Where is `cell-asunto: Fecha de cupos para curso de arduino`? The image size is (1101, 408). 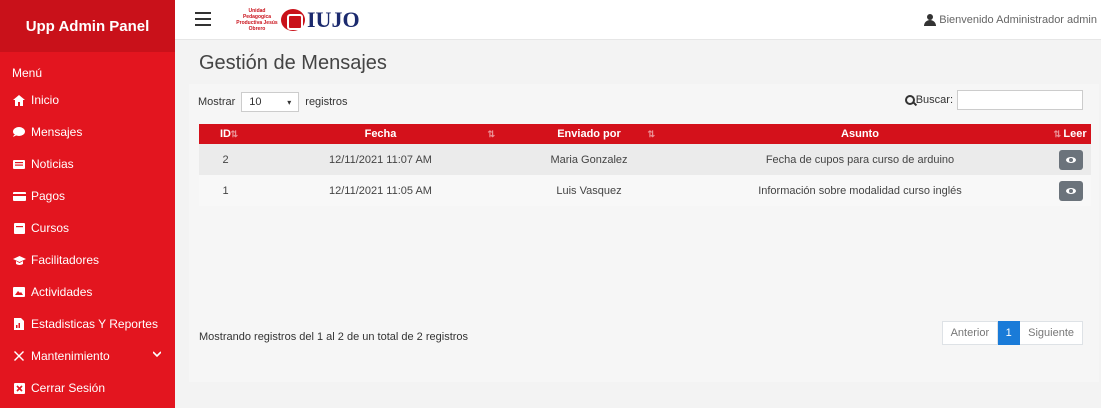 cell-asunto: Fecha de cupos para curso de arduino is located at coordinates (860, 159).